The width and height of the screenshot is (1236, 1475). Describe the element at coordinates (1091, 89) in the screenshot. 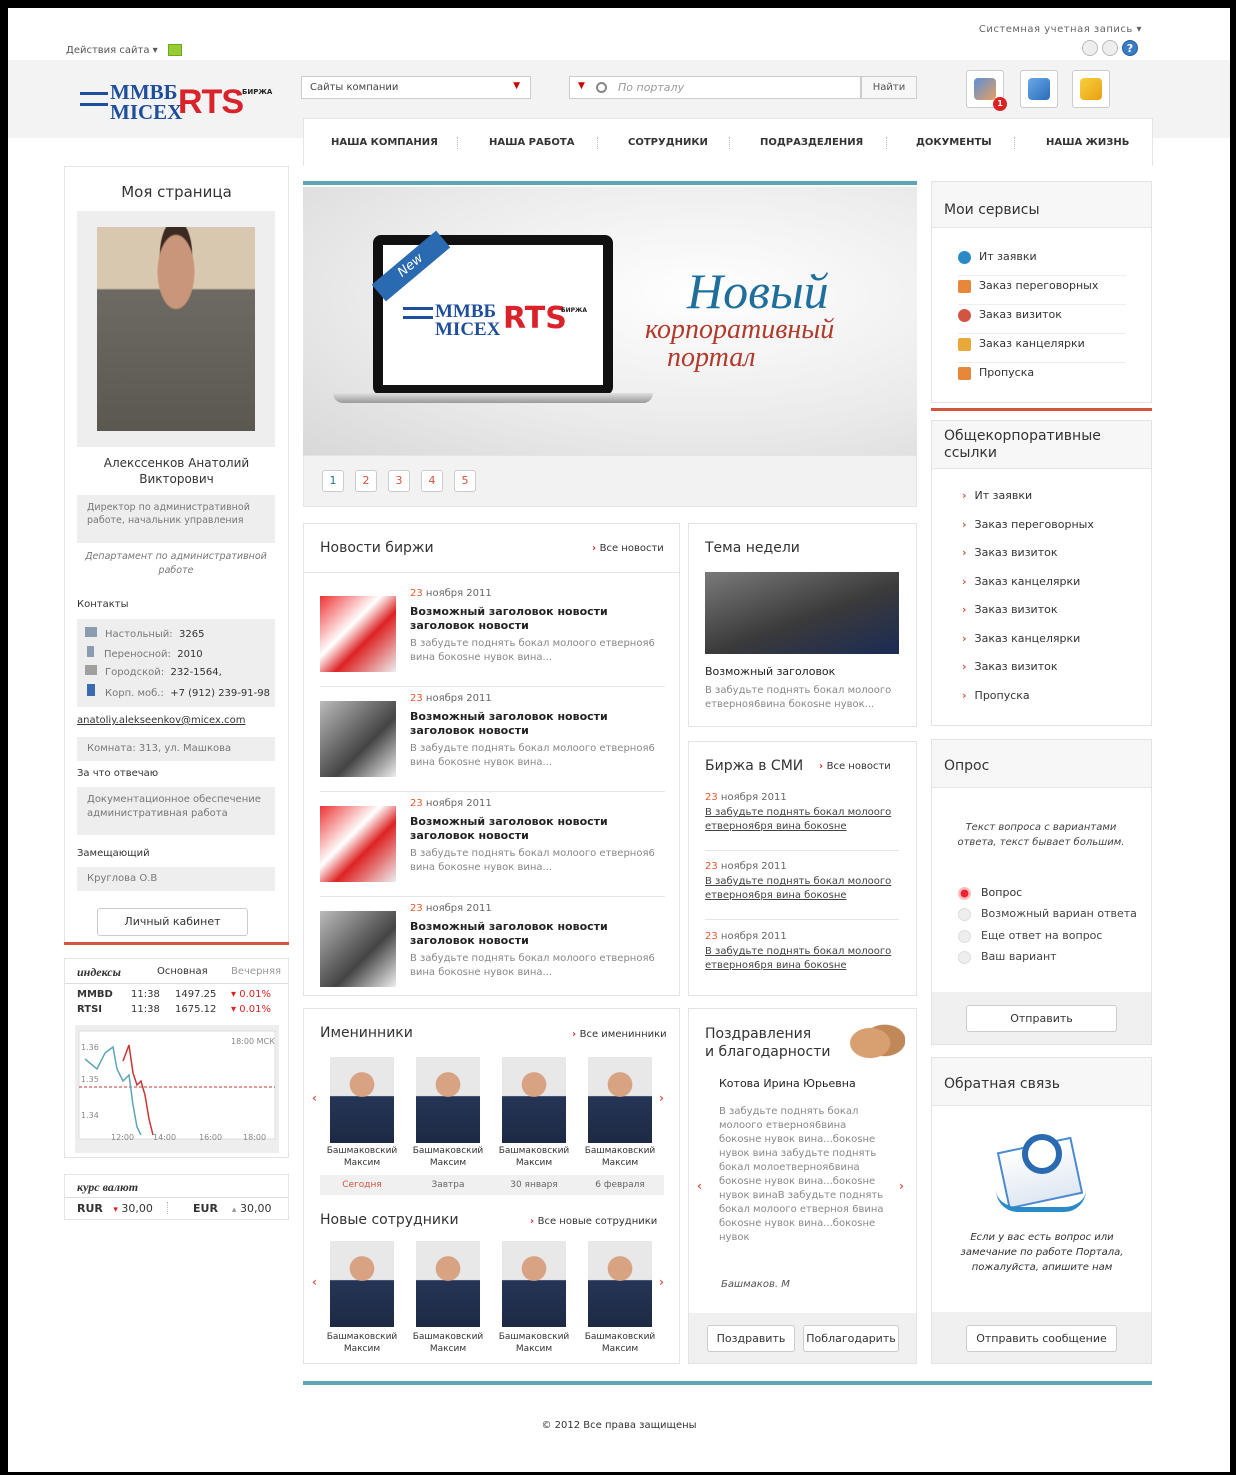

I see `tasks-button` at that location.